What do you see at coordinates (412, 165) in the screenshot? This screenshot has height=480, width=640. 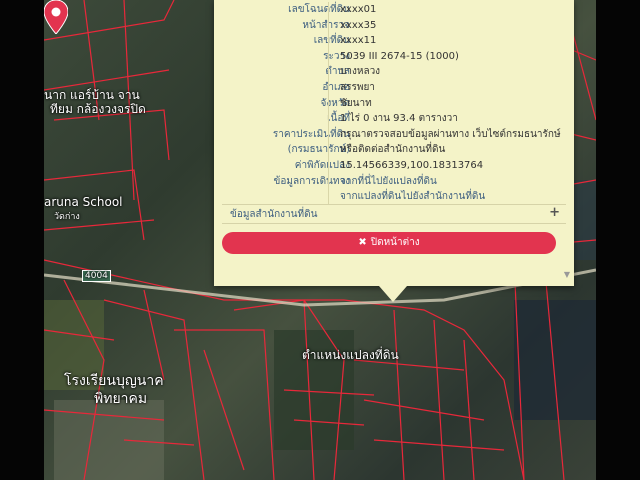 I see `info-row-value: 15.14566339,100.18313764` at bounding box center [412, 165].